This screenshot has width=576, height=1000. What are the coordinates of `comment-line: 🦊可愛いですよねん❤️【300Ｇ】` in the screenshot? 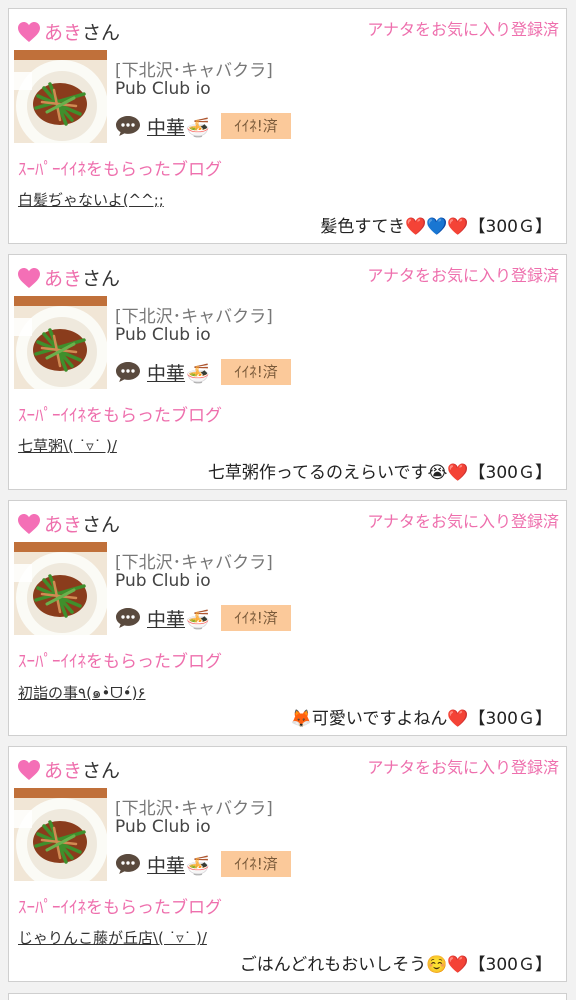 It's located at (421, 716).